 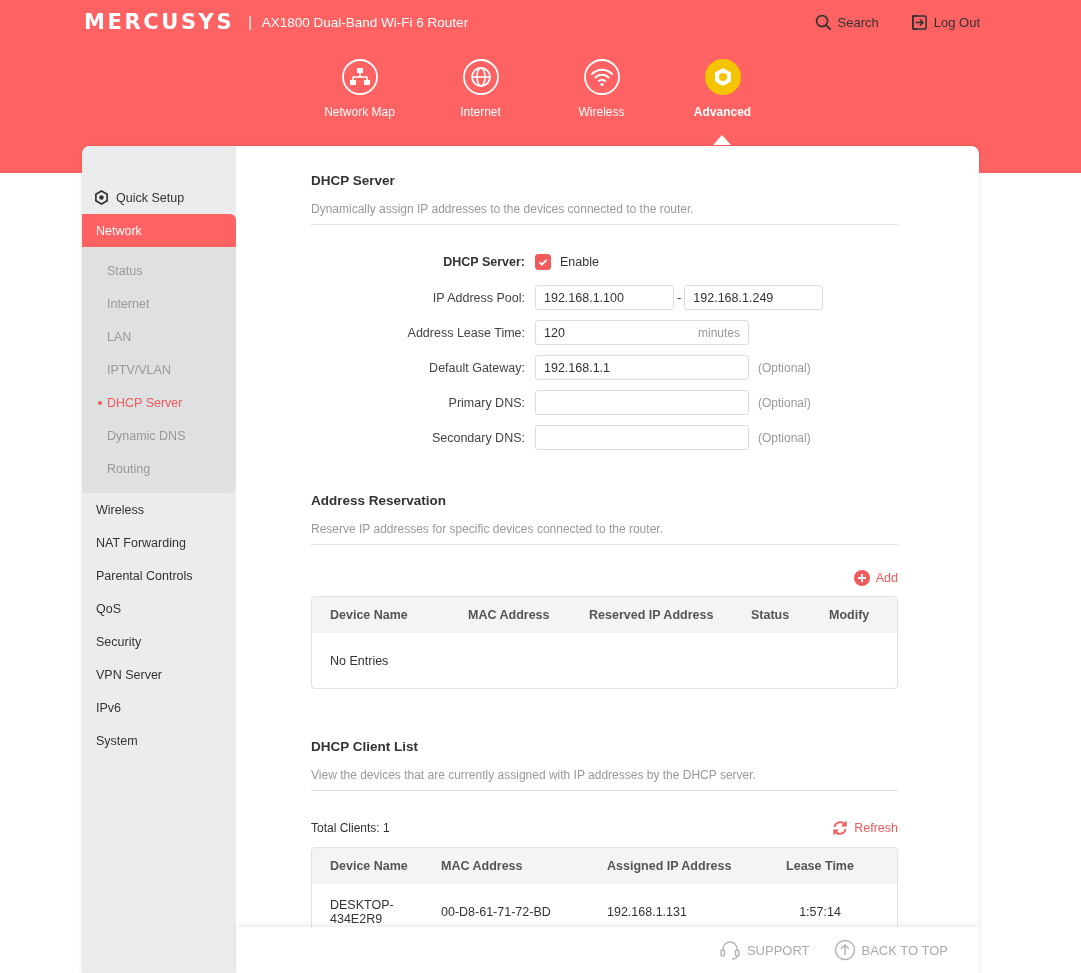 What do you see at coordinates (159, 303) in the screenshot?
I see `submenu-item: Internet` at bounding box center [159, 303].